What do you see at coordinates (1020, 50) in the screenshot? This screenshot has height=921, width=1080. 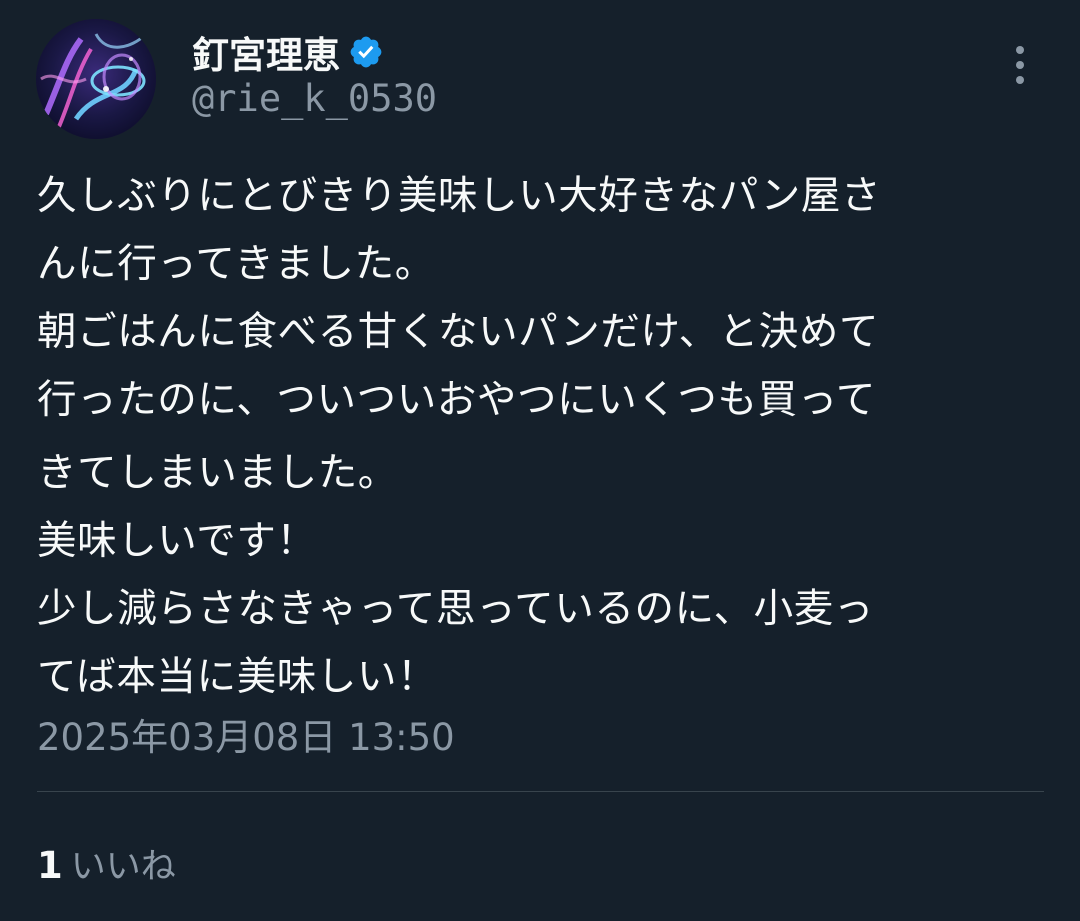 I see `more-vertical-icon` at bounding box center [1020, 50].